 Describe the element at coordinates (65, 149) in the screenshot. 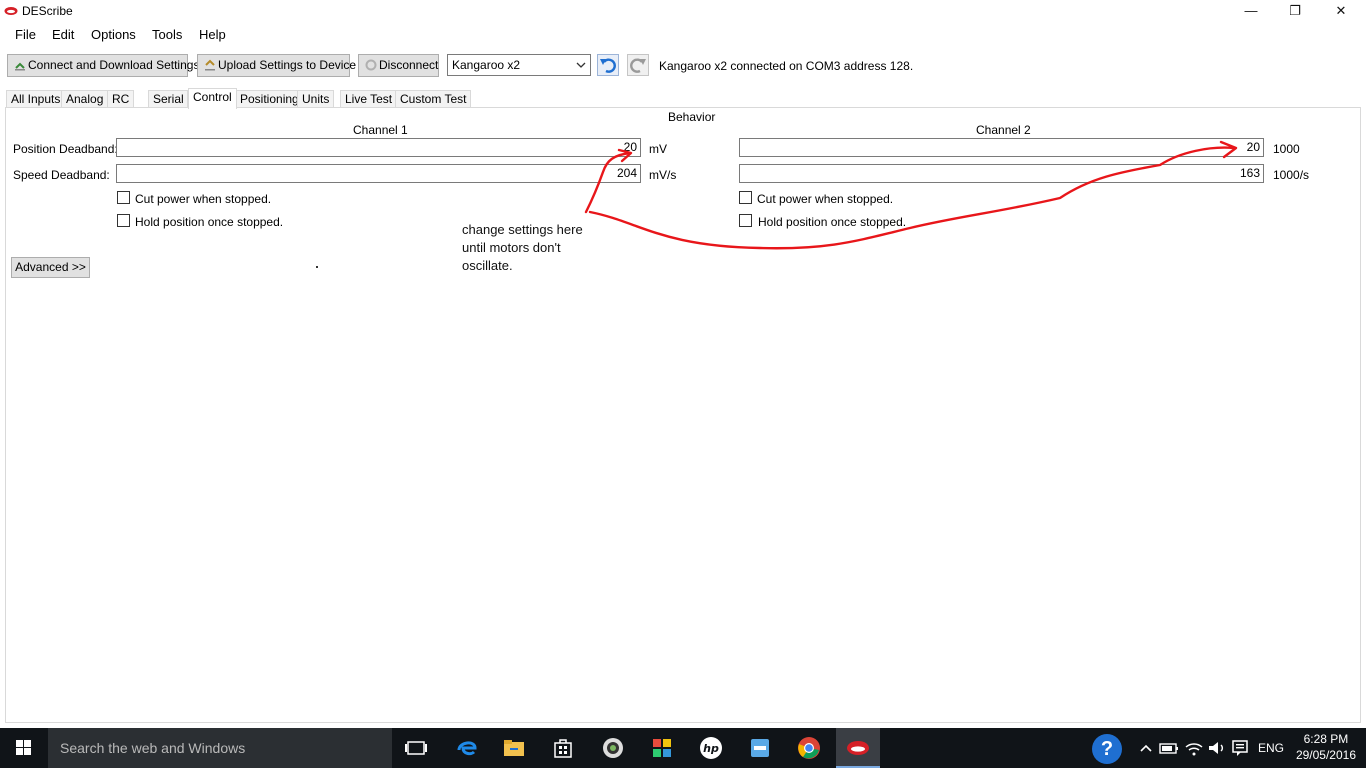

I see `position-deadband-label: Position Deadband:` at that location.